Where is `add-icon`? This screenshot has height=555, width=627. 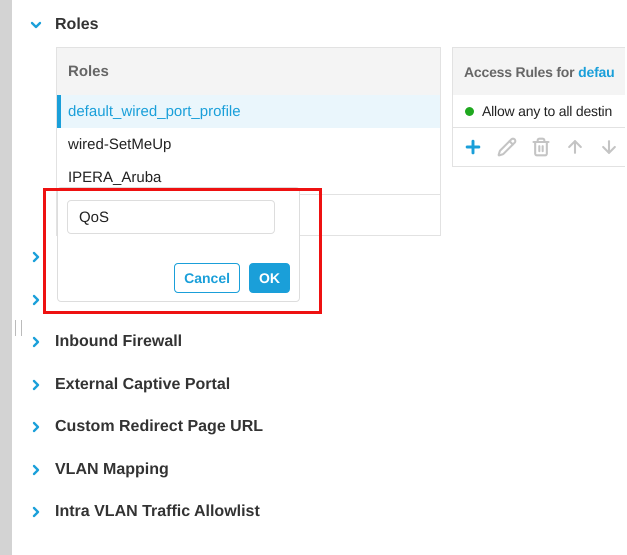
add-icon is located at coordinates (473, 147).